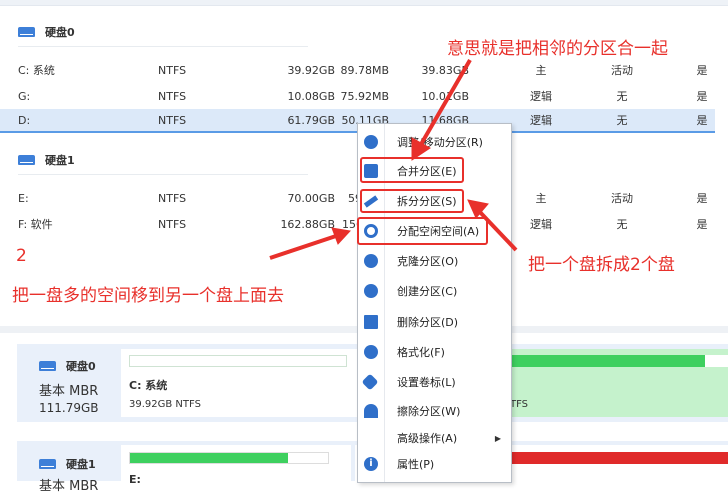 The height and width of the screenshot is (494, 728). What do you see at coordinates (445, 103) in the screenshot?
I see `arrow-merge` at bounding box center [445, 103].